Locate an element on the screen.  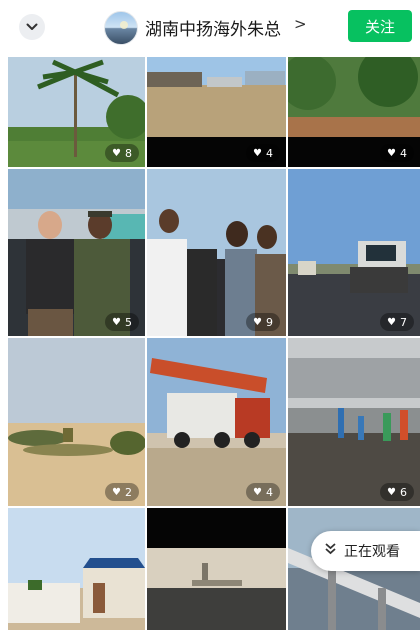
post-tile: ♥ 6 is located at coordinates (354, 422).